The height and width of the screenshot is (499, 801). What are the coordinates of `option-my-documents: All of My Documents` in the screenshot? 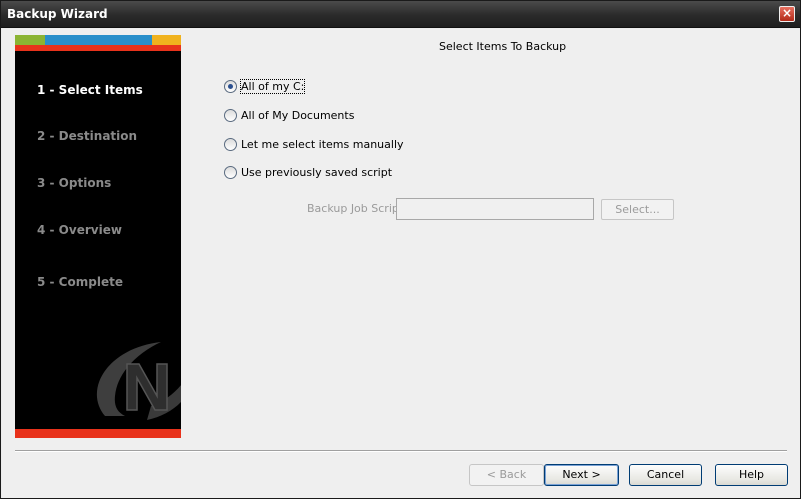 It's located at (289, 115).